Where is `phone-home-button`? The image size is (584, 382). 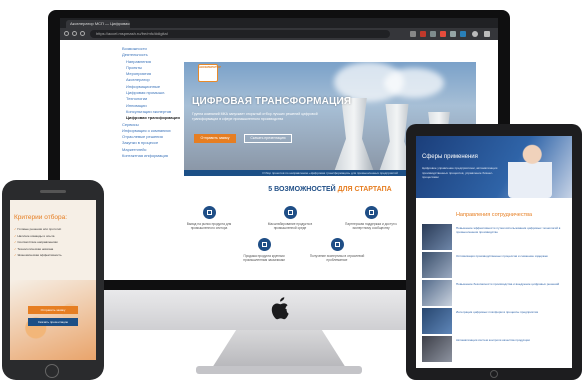 phone-home-button is located at coordinates (52, 371).